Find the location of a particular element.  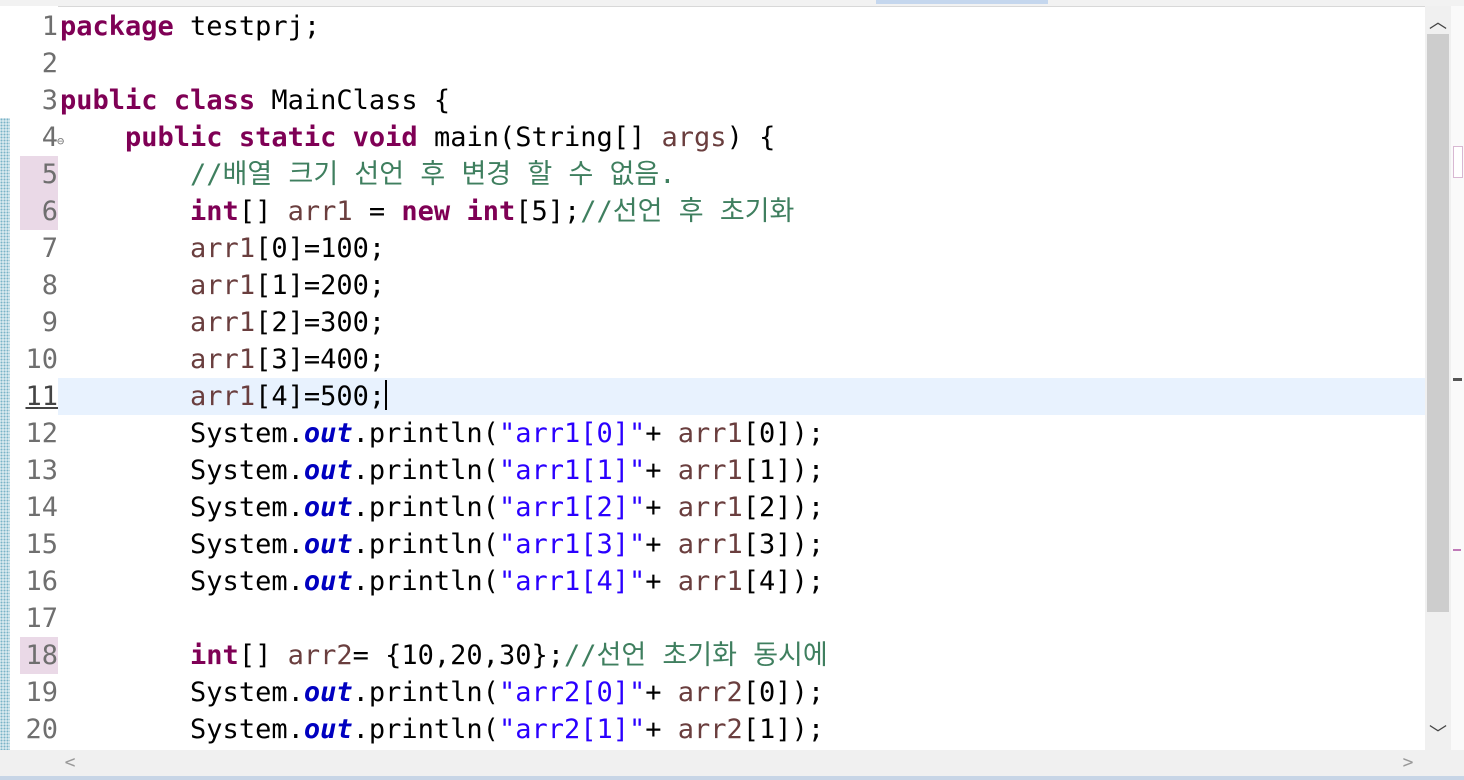

overview-ruler is located at coordinates (1457, 378).